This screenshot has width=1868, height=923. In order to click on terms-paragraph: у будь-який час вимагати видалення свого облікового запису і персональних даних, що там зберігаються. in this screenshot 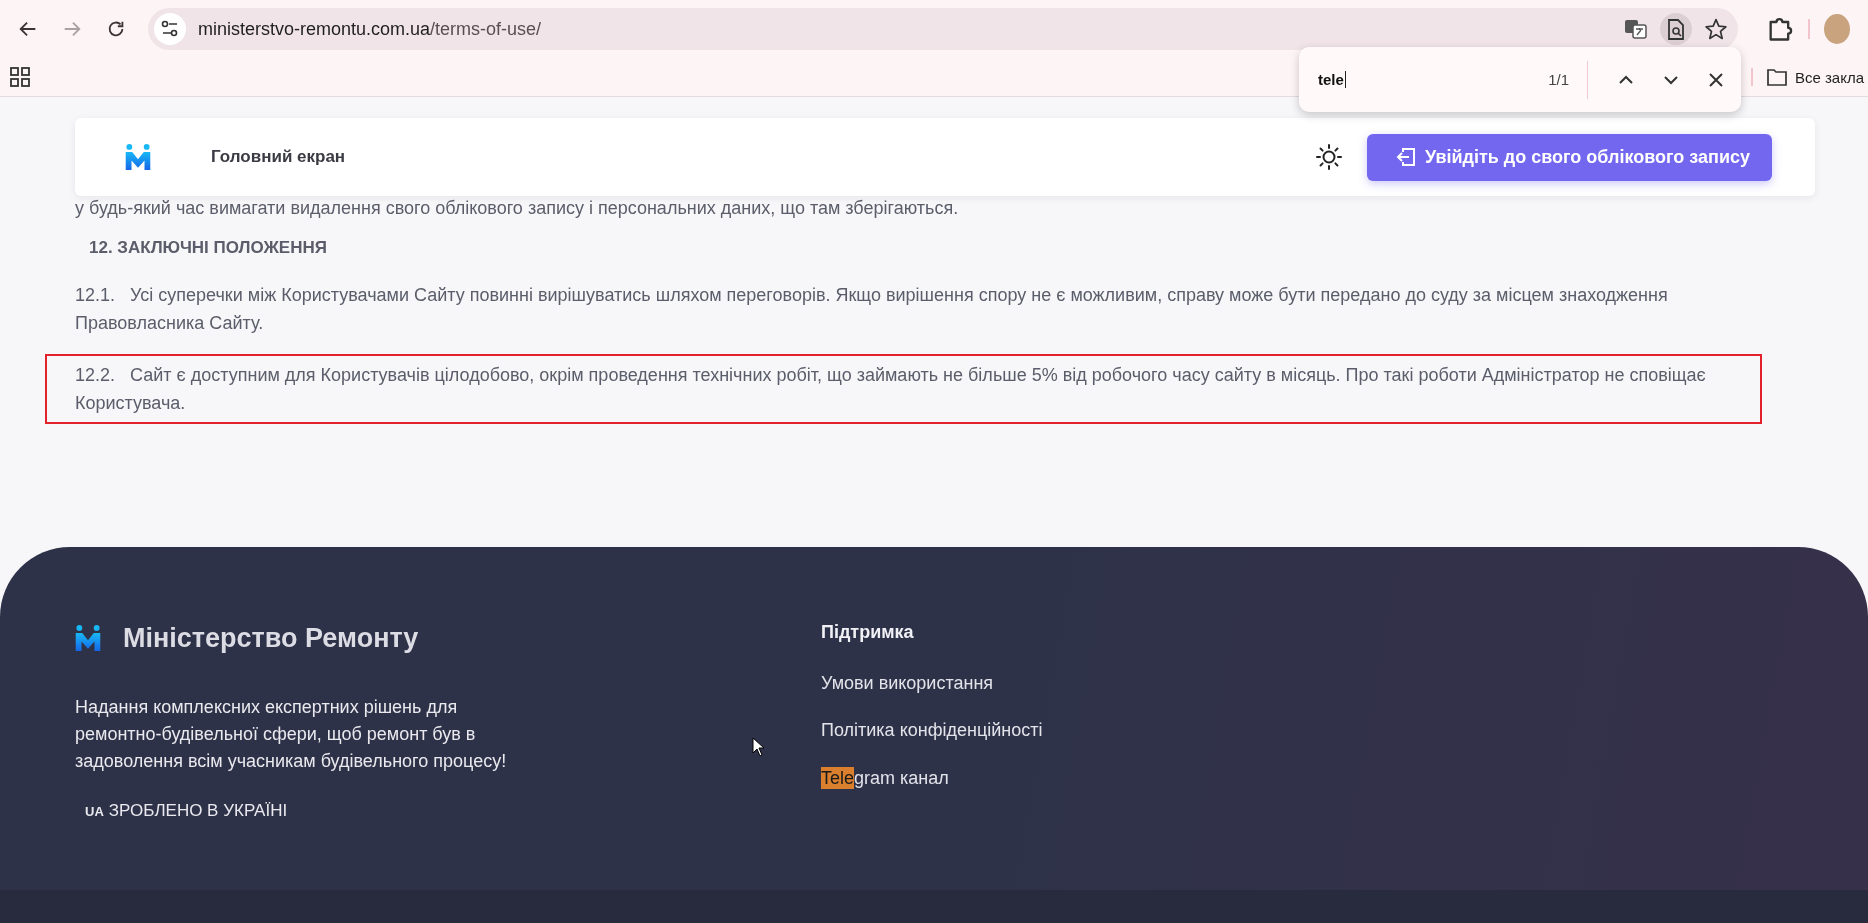, I will do `click(517, 208)`.